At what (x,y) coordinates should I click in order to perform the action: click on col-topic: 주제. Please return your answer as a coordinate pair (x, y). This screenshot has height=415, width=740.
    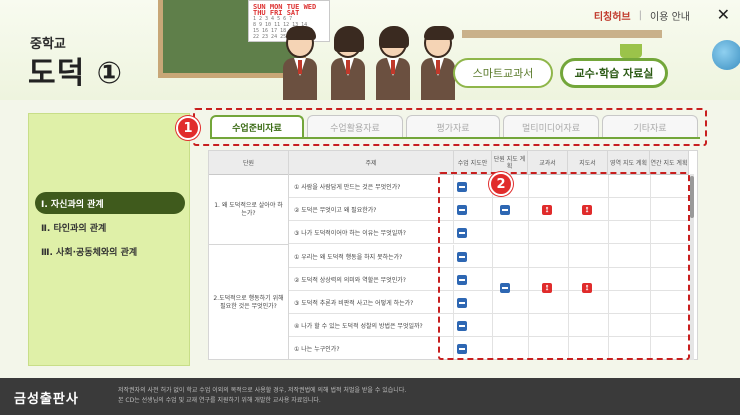
    Looking at the image, I should click on (371, 163).